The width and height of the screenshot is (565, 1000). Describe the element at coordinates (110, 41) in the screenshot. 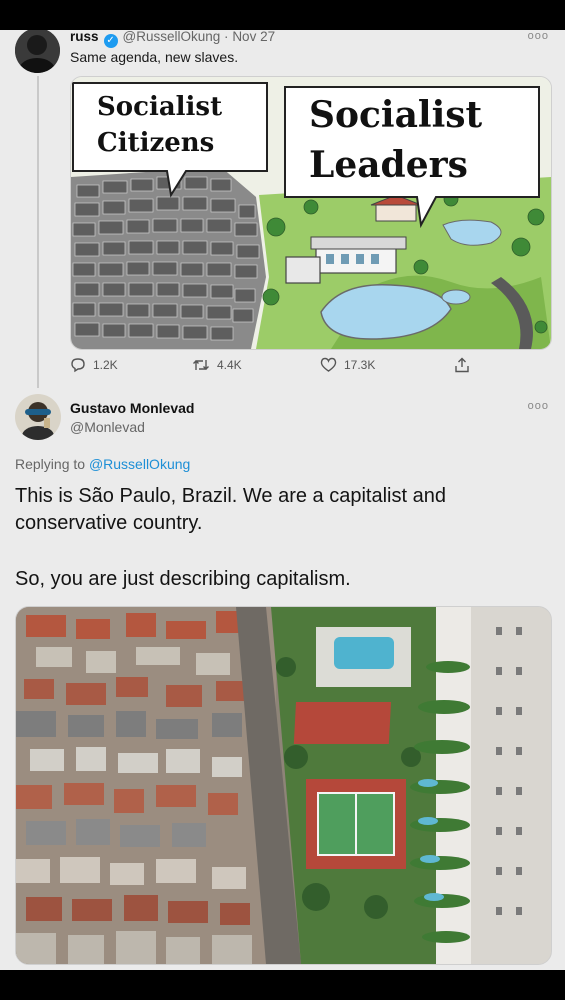

I see `verified-badge-icon: ✓` at that location.